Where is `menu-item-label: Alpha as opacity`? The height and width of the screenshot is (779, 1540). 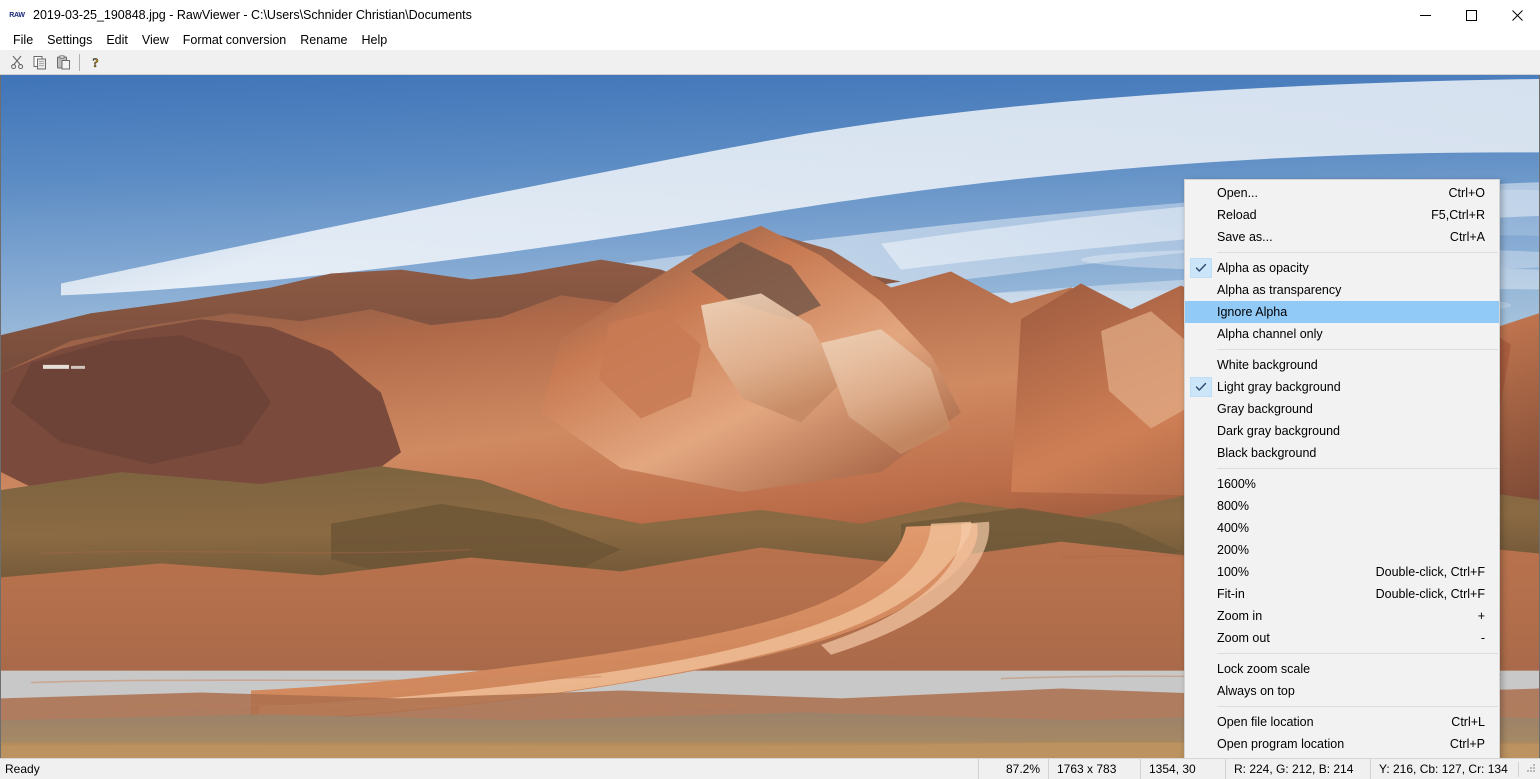
menu-item-label: Alpha as opacity is located at coordinates (1263, 268).